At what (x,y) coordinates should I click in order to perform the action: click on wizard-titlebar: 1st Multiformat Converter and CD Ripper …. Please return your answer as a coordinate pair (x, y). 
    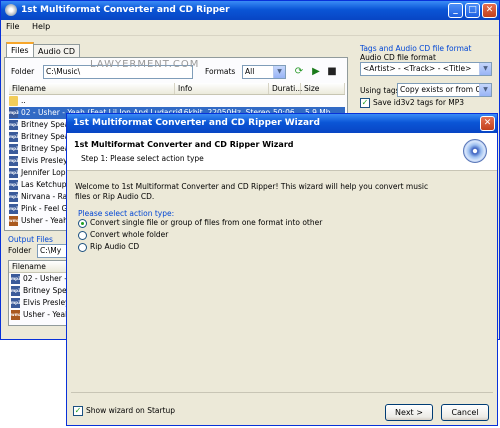
    Looking at the image, I should click on (282, 123).